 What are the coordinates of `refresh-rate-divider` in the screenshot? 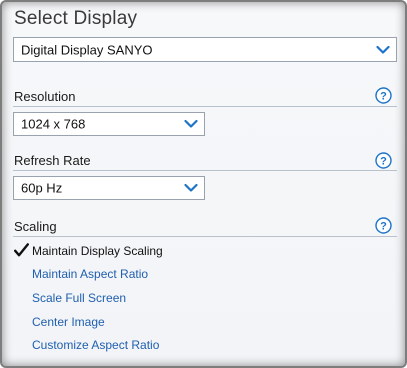 It's located at (205, 170).